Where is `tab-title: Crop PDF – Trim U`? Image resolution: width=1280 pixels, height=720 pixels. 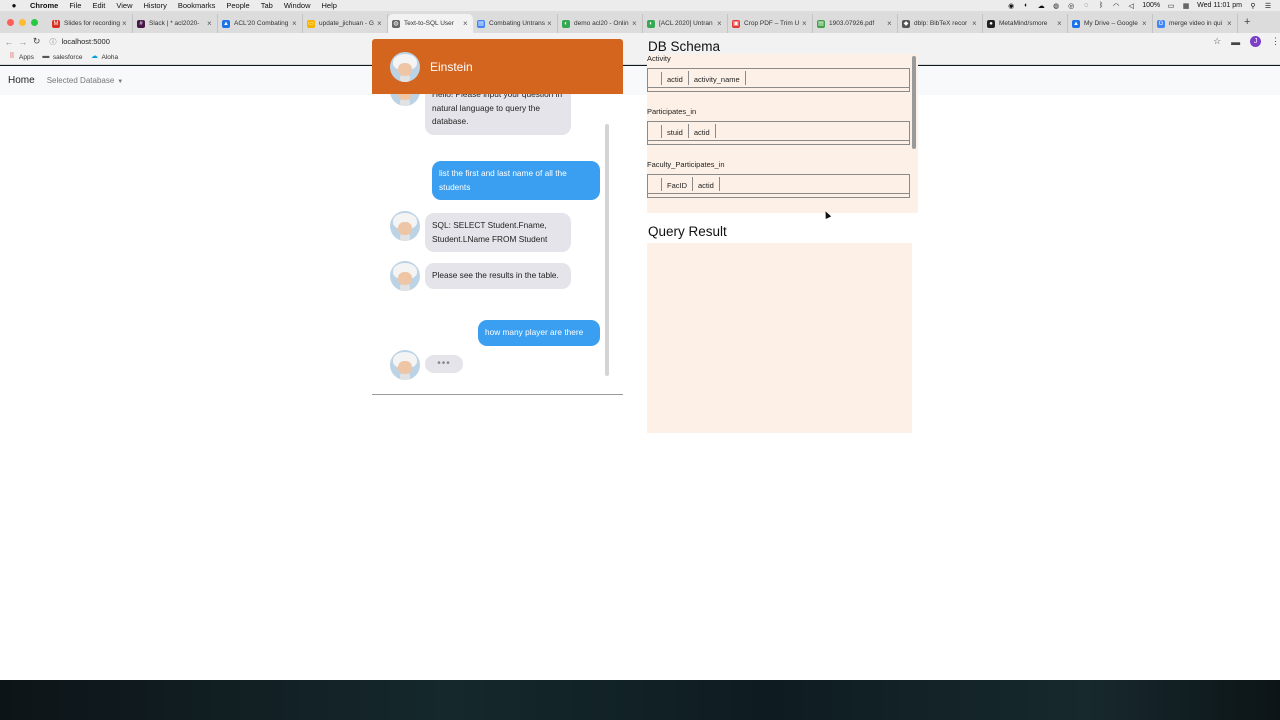 tab-title: Crop PDF – Trim U is located at coordinates (772, 23).